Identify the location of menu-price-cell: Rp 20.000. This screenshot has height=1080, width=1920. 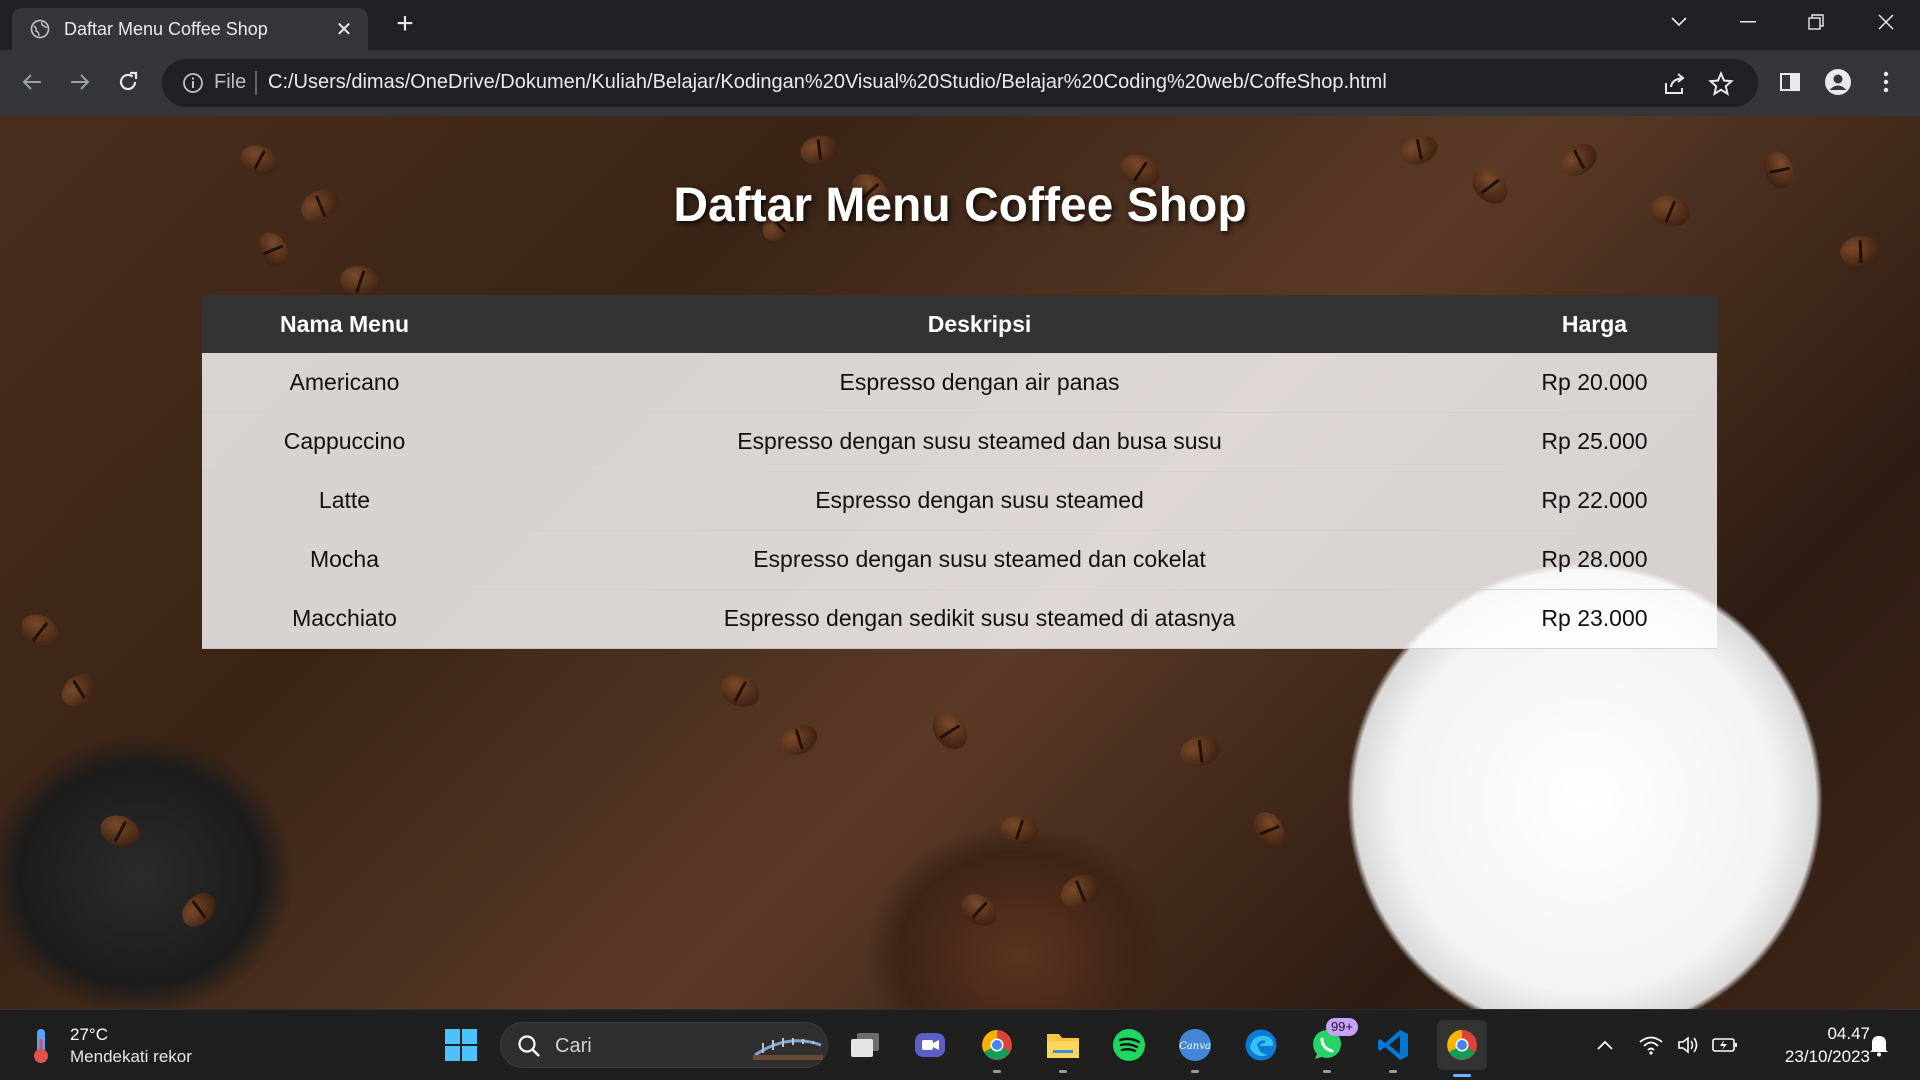
(1594, 383).